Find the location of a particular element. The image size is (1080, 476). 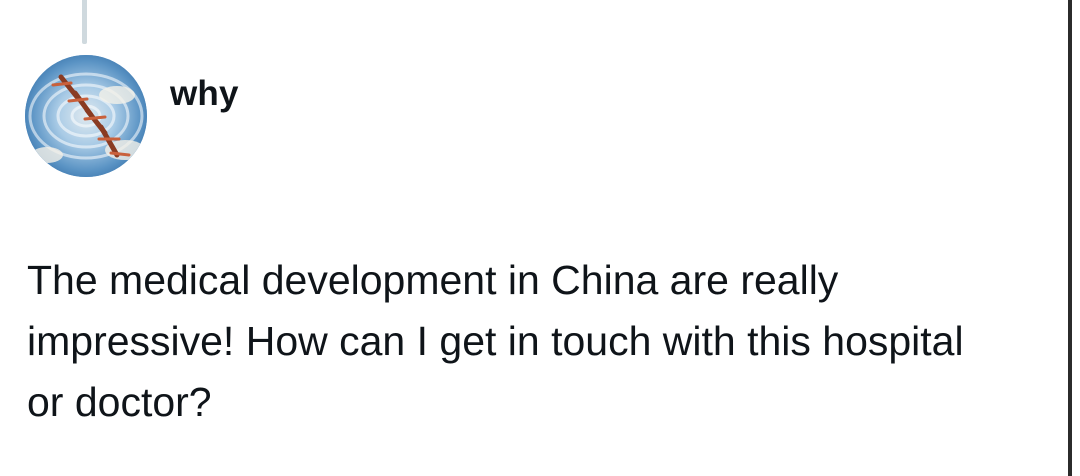

thread-connector-line is located at coordinates (84, 22).